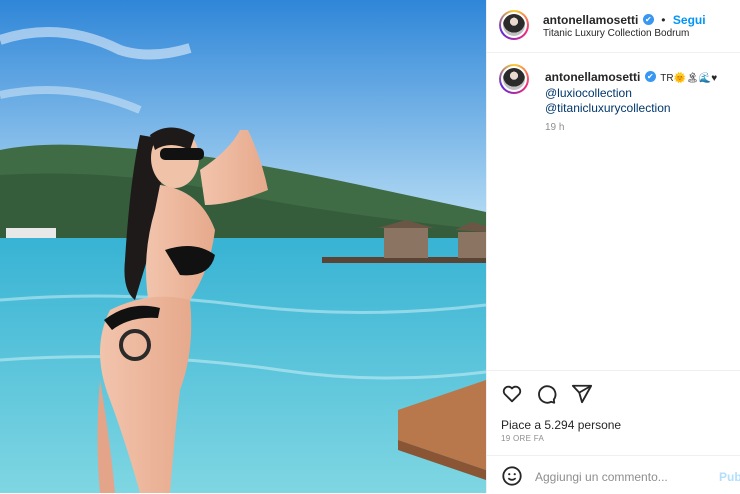 Image resolution: width=740 pixels, height=494 pixels. What do you see at coordinates (561, 425) in the screenshot?
I see `likes-count: Piace a 5.294 persone` at bounding box center [561, 425].